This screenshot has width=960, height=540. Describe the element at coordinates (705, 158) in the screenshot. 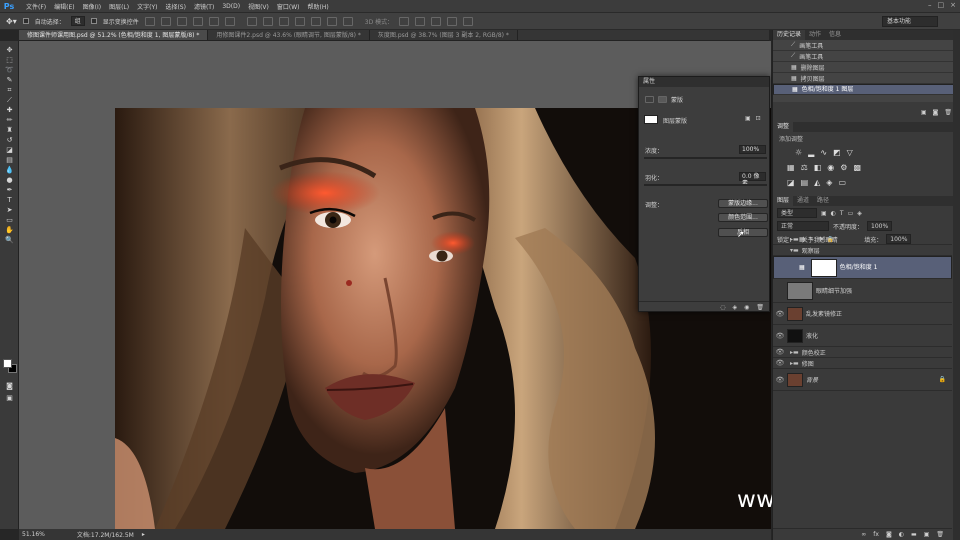

I see `density-slider` at that location.